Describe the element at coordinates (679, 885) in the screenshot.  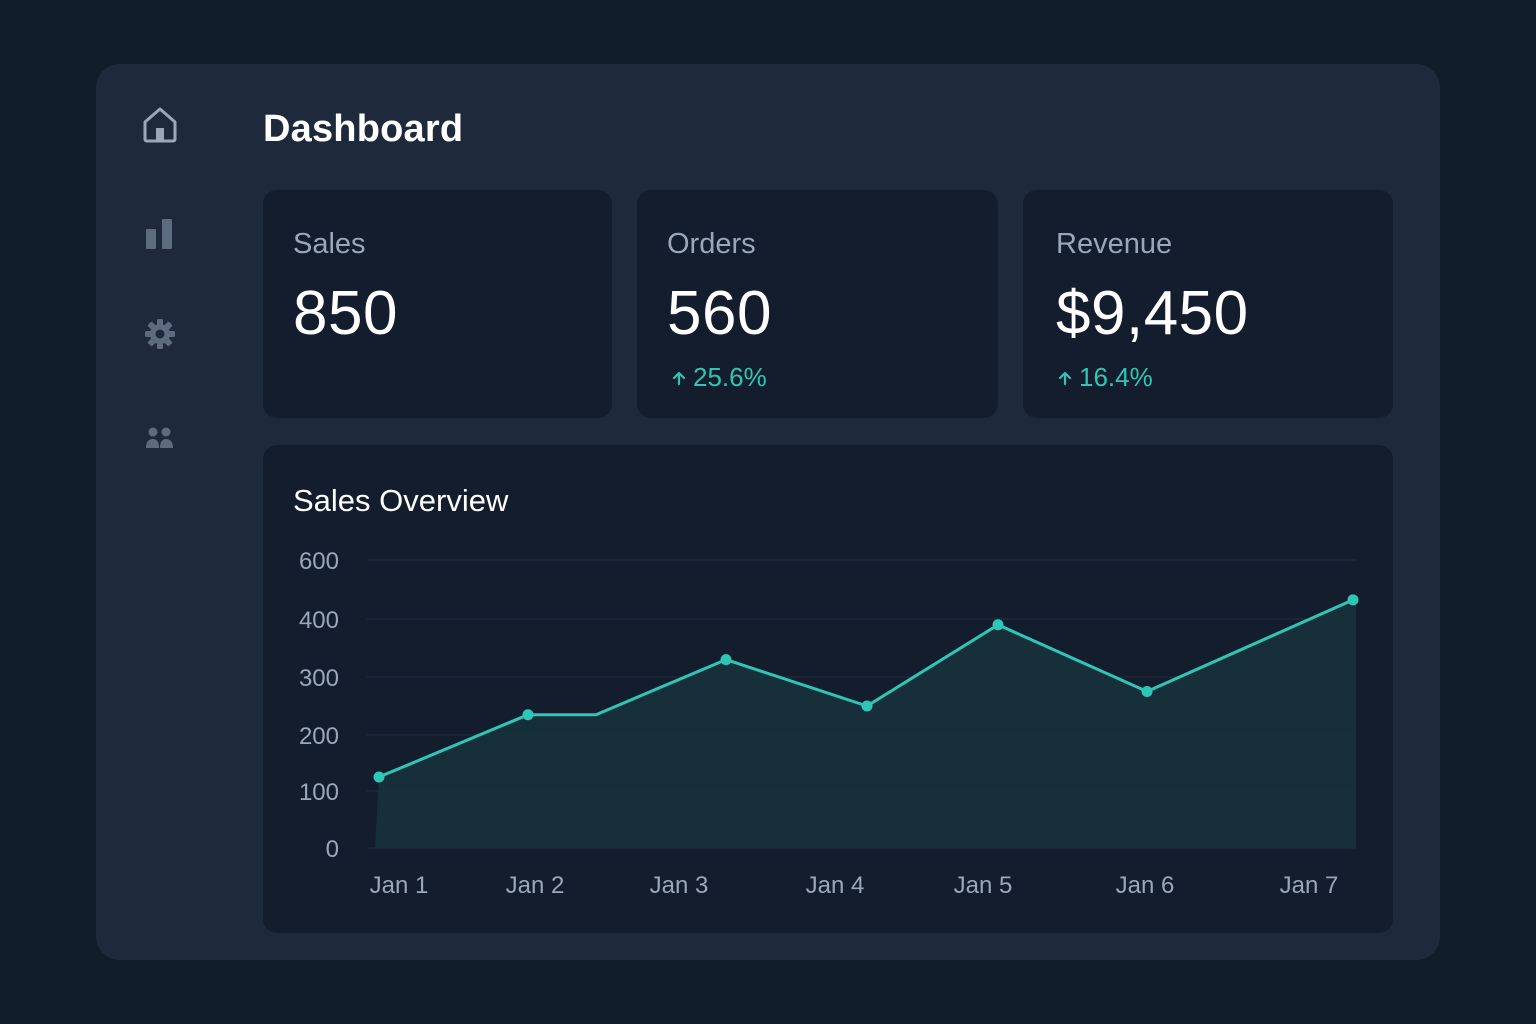
I see `x-tick-label: Jan 3` at that location.